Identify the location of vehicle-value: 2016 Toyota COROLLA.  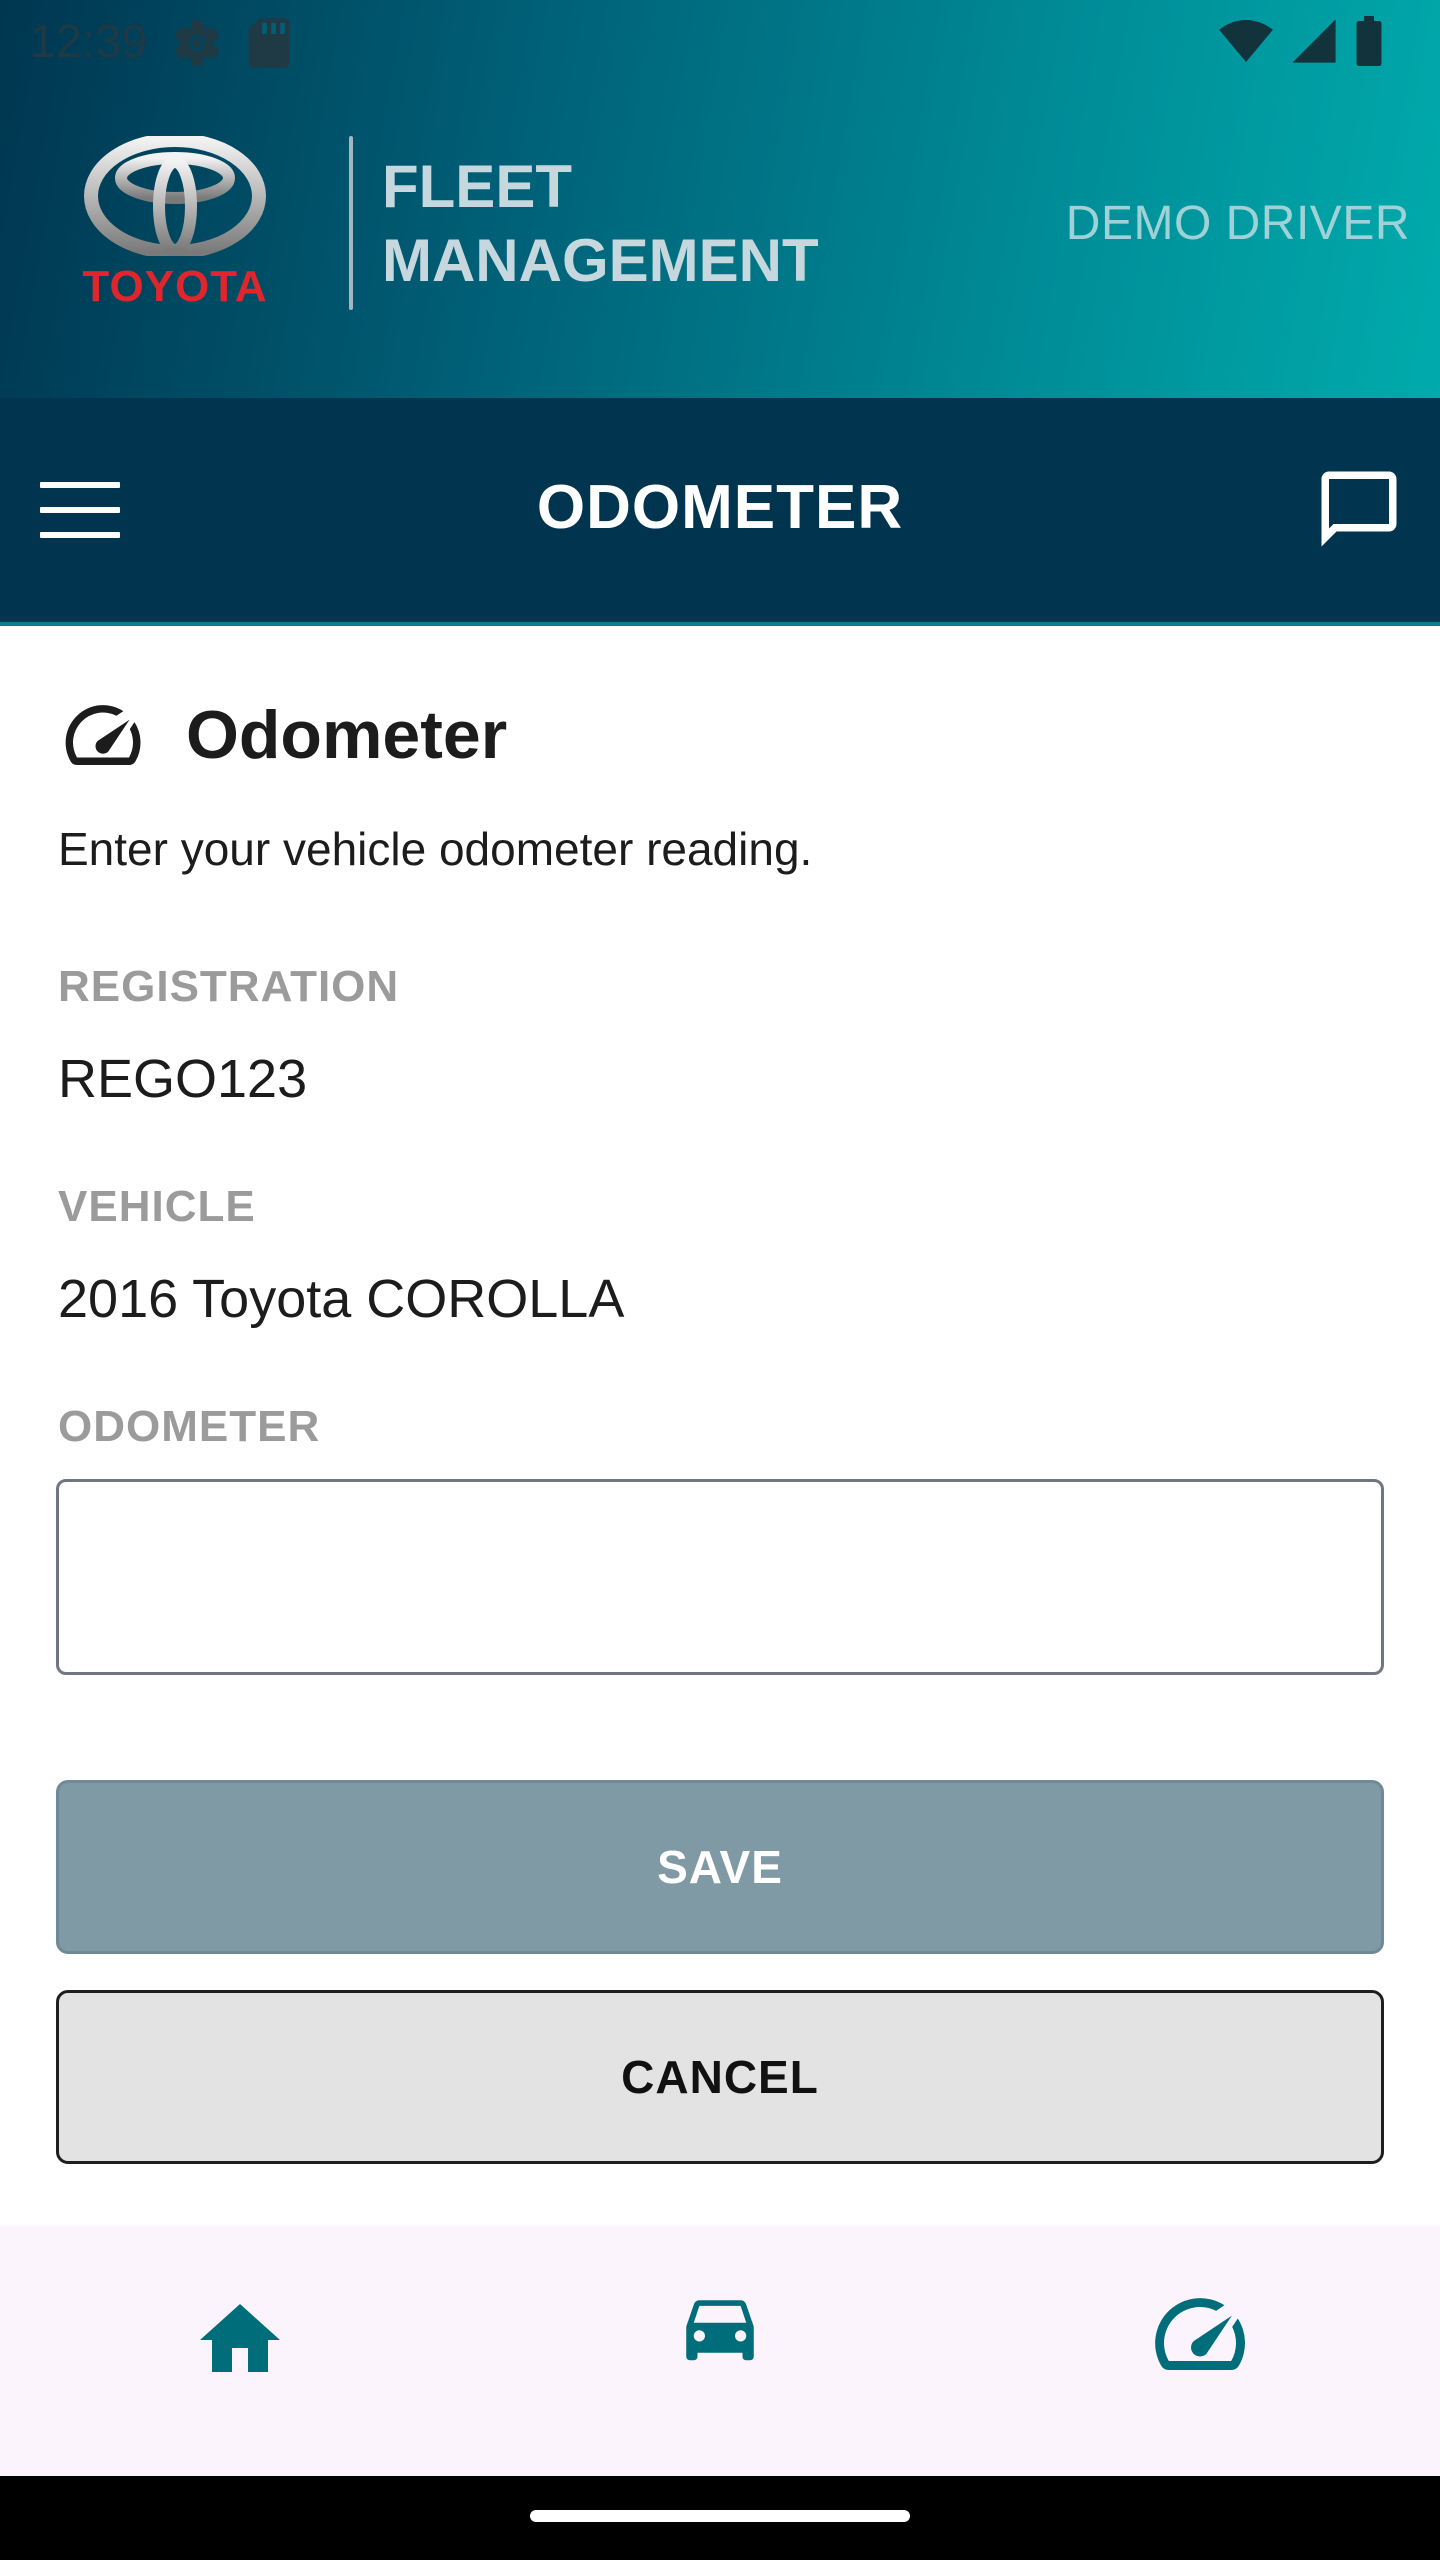
(341, 1299).